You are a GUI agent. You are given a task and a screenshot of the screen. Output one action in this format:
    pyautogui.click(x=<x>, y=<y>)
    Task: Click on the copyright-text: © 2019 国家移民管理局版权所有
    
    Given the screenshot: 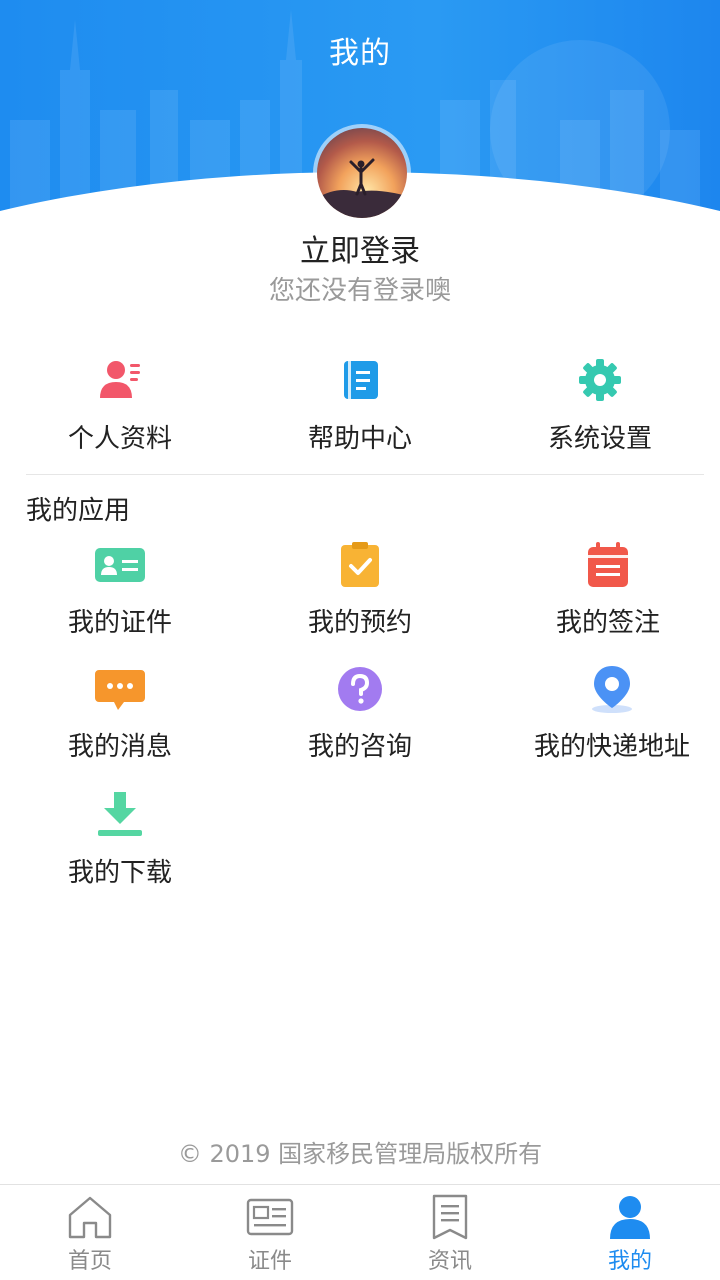 What is the action you would take?
    pyautogui.click(x=360, y=1154)
    